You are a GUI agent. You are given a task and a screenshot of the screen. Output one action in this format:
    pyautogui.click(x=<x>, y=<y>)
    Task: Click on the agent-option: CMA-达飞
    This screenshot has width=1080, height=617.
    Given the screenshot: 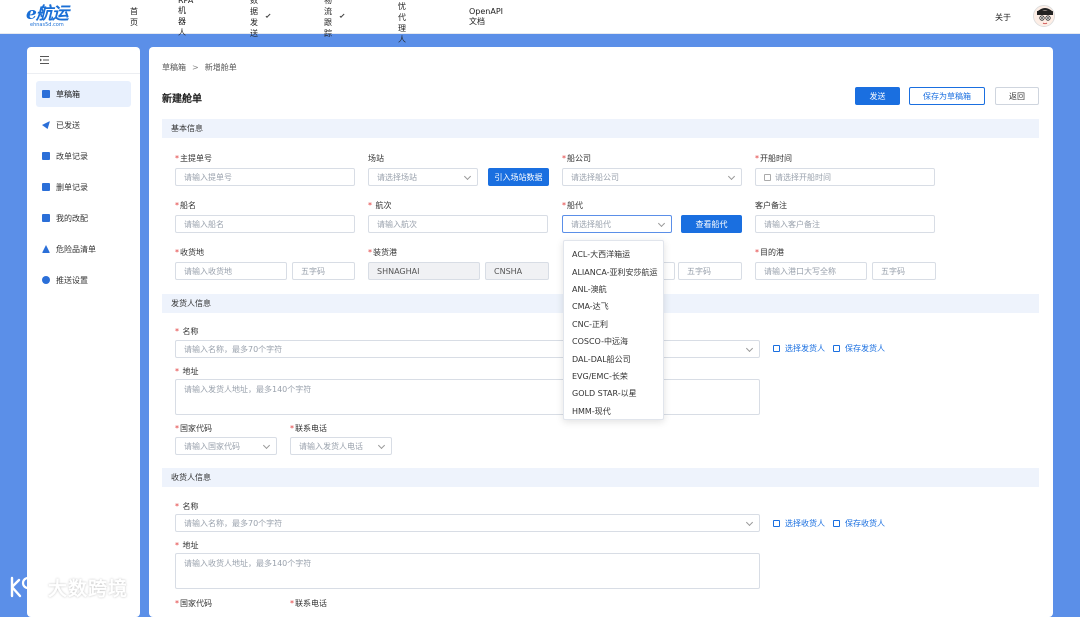 What is the action you would take?
    pyautogui.click(x=613, y=306)
    